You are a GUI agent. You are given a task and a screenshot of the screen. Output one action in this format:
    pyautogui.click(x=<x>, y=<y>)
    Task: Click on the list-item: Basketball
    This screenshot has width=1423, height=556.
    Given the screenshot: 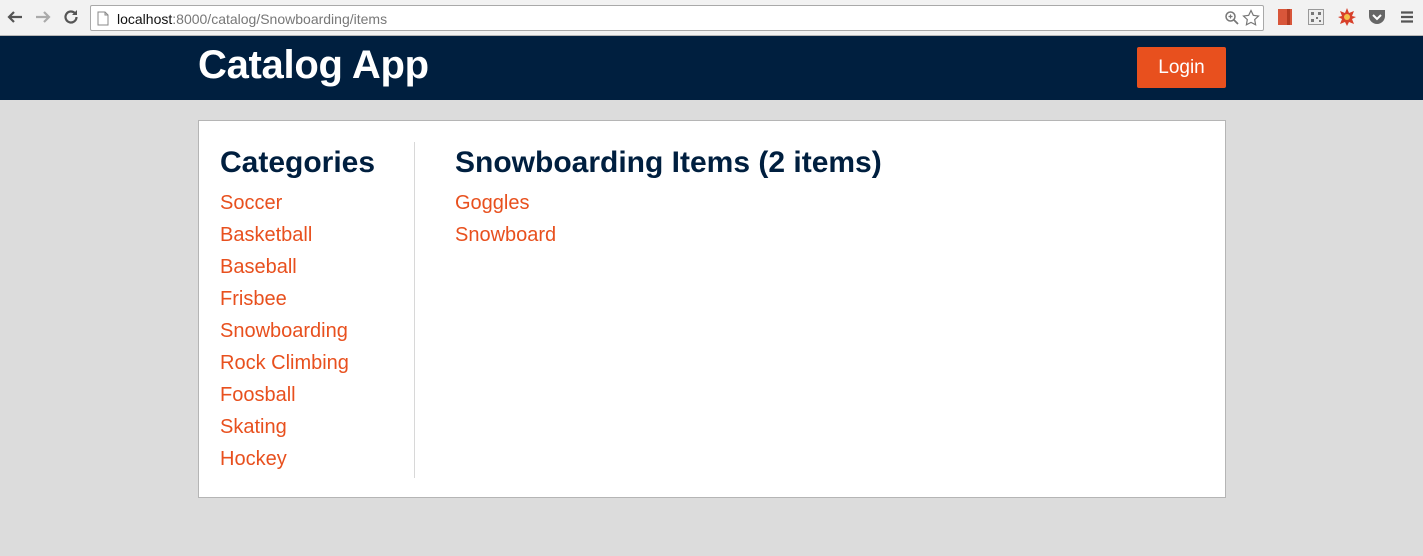 What is the action you would take?
    pyautogui.click(x=284, y=239)
    